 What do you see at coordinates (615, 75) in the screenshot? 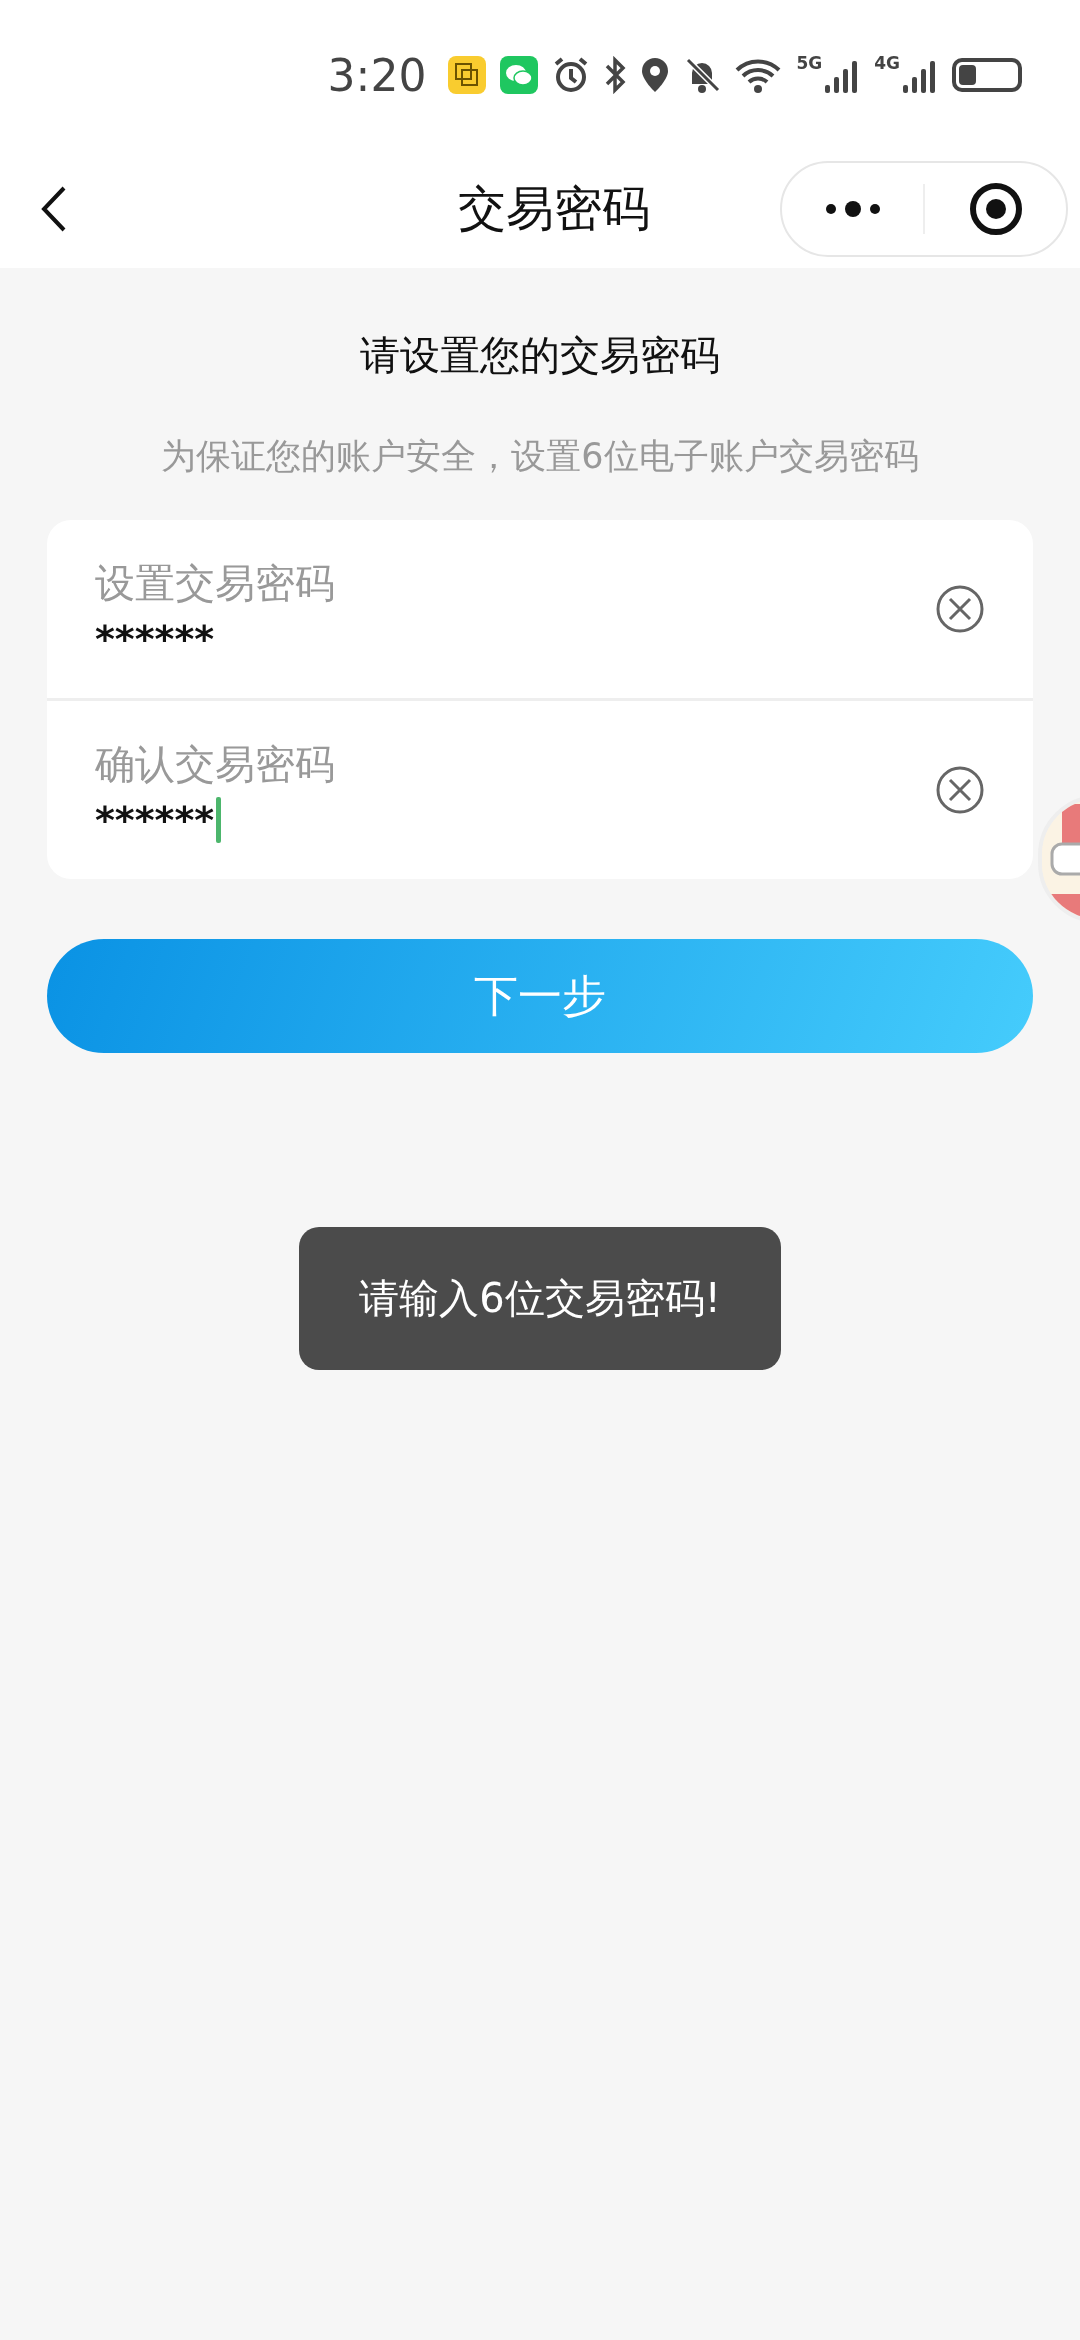
I see `bluetooth-icon` at bounding box center [615, 75].